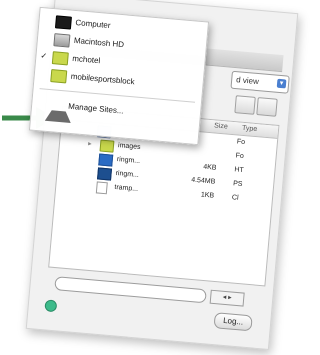 The height and width of the screenshot is (355, 320). I want to click on menu-item-label: mchotel, so click(86, 59).